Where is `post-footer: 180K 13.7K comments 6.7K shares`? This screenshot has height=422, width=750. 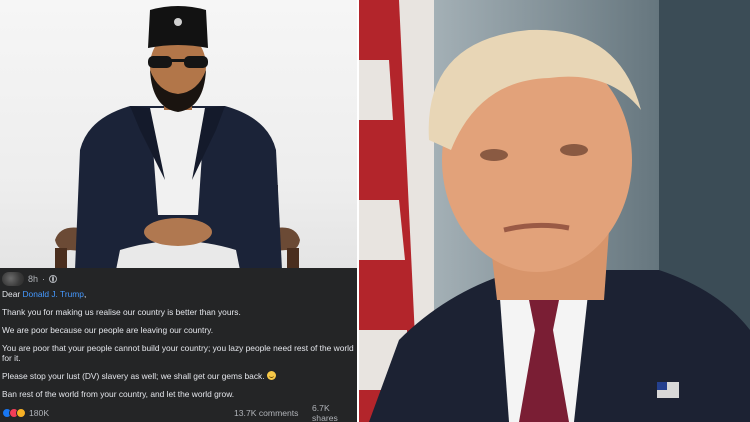 post-footer: 180K 13.7K comments 6.7K shares is located at coordinates (178, 412).